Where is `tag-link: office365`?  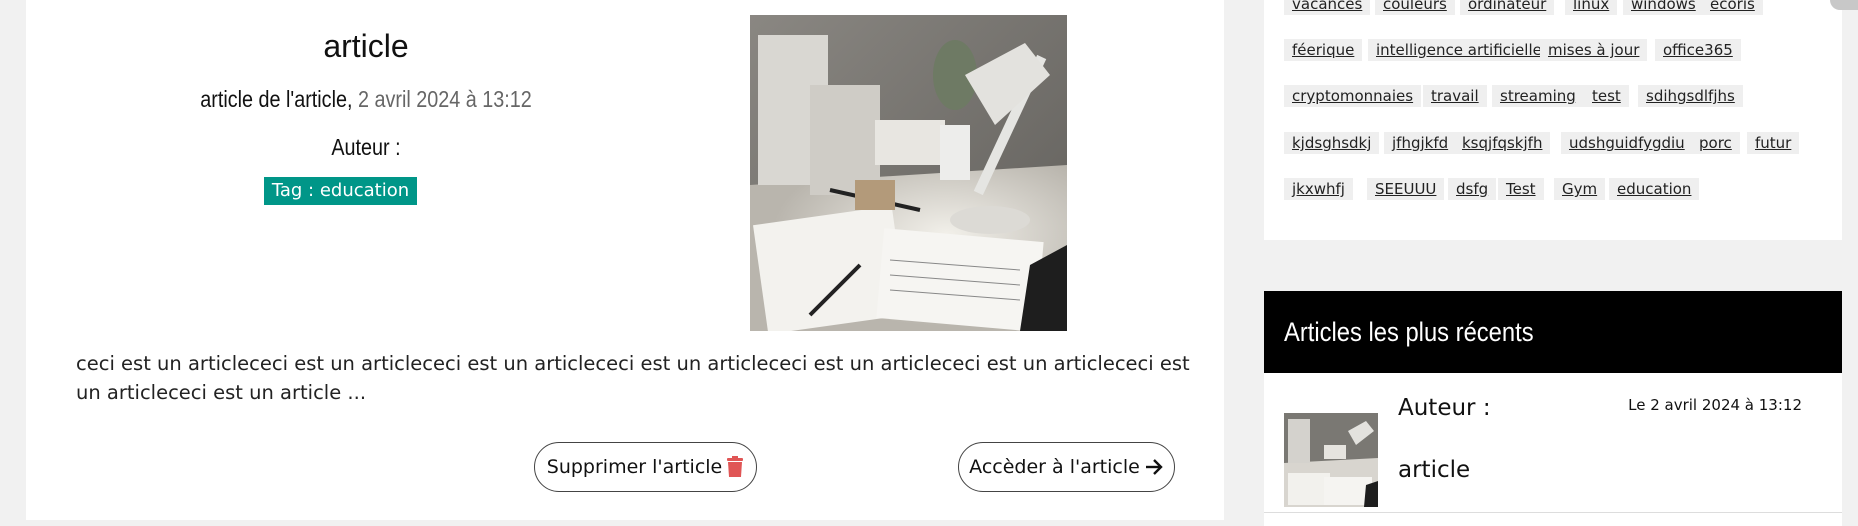 tag-link: office365 is located at coordinates (1698, 50).